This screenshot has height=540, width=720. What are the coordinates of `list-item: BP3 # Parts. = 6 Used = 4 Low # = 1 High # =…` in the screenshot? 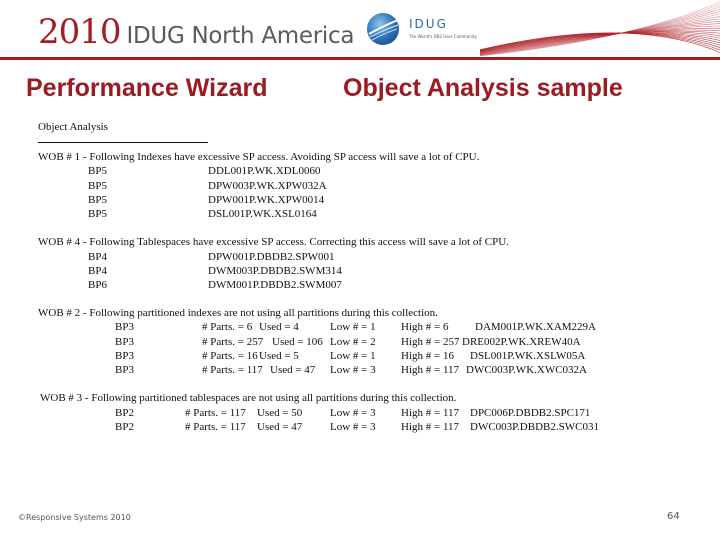 It's located at (378, 327).